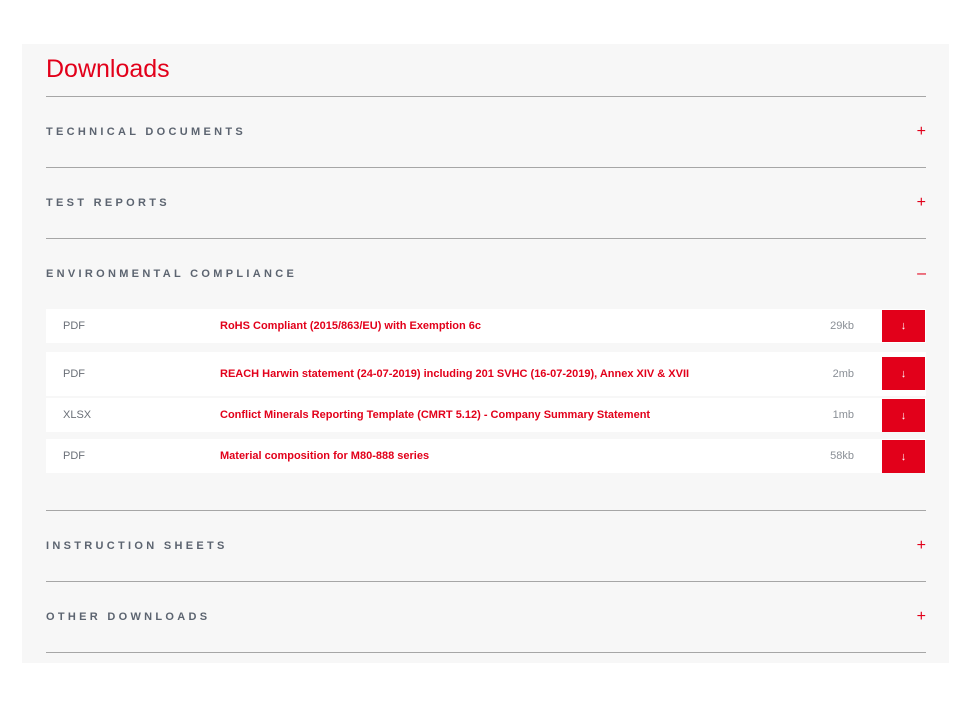  Describe the element at coordinates (486, 132) in the screenshot. I see `section-technical-documents: TECHNICAL DOCUMENTS +` at that location.